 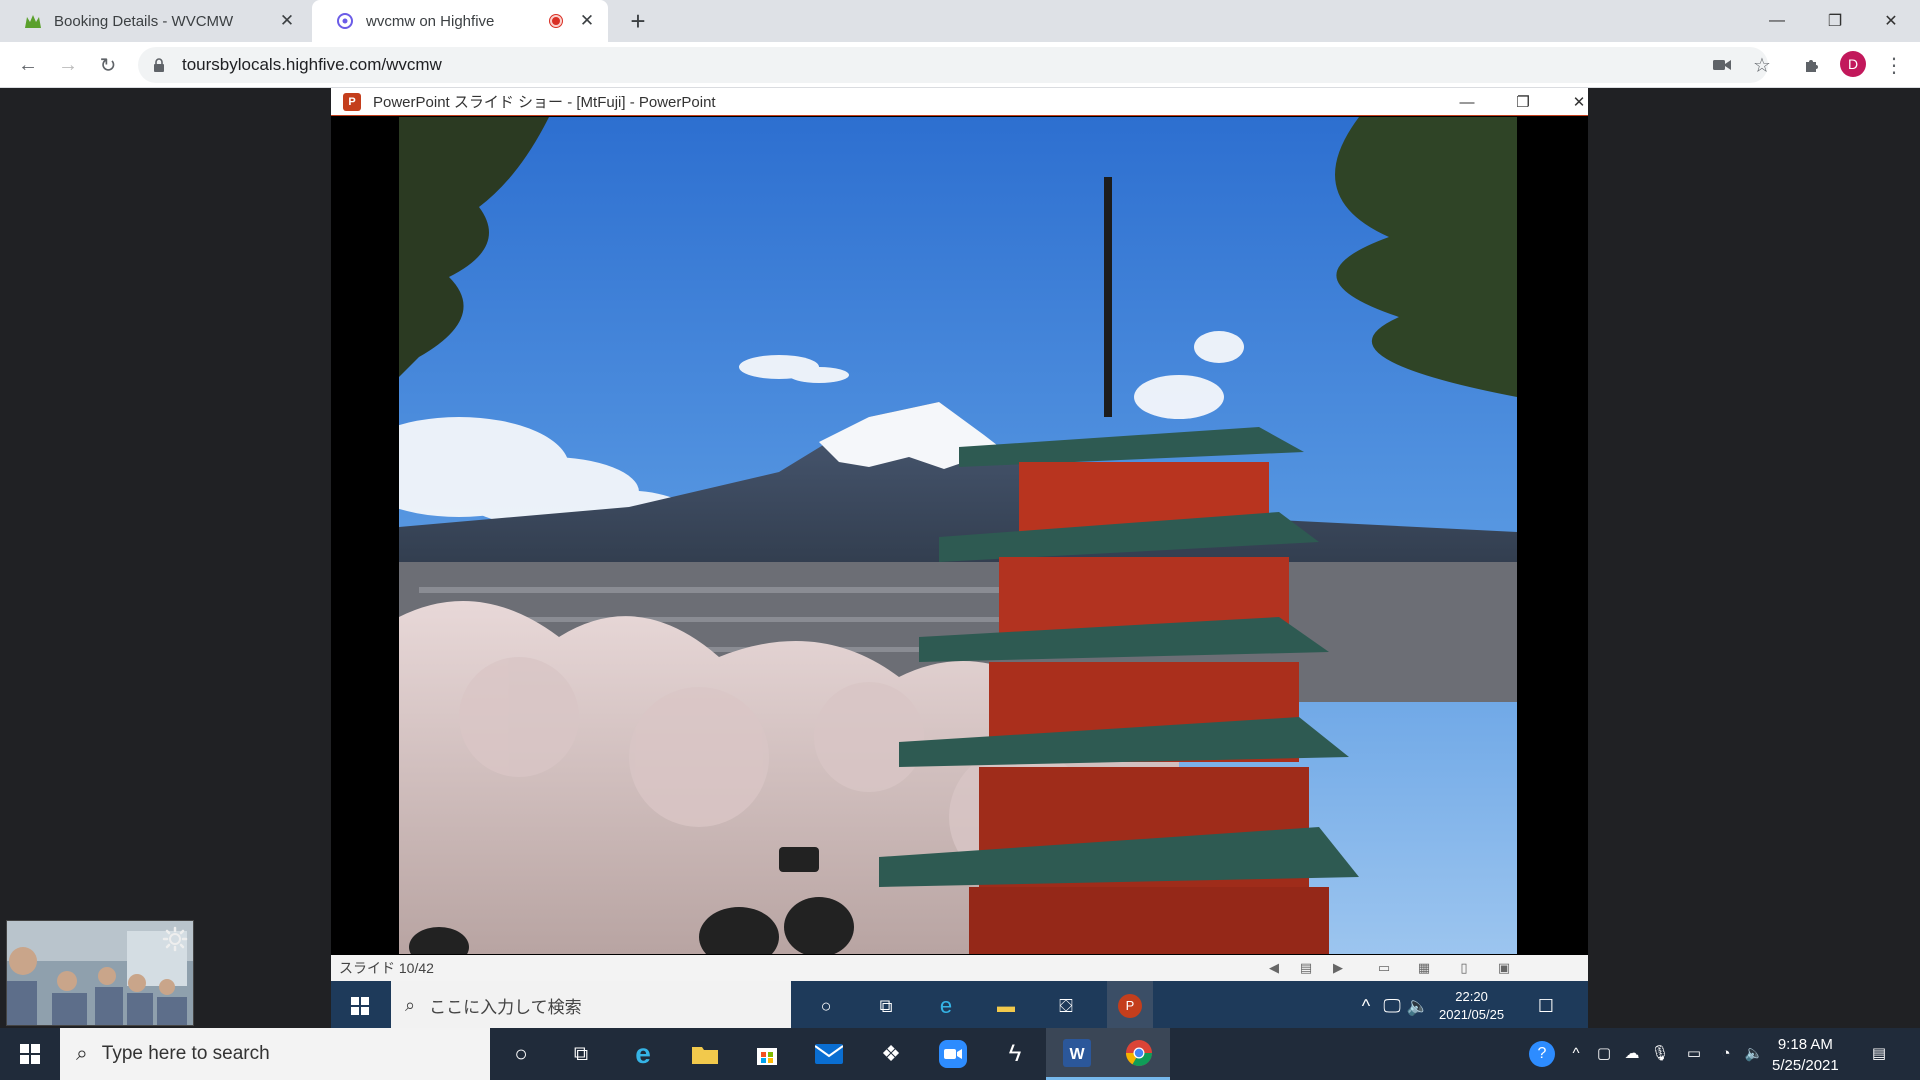 What do you see at coordinates (1139, 1054) in the screenshot?
I see `chrome-icon` at bounding box center [1139, 1054].